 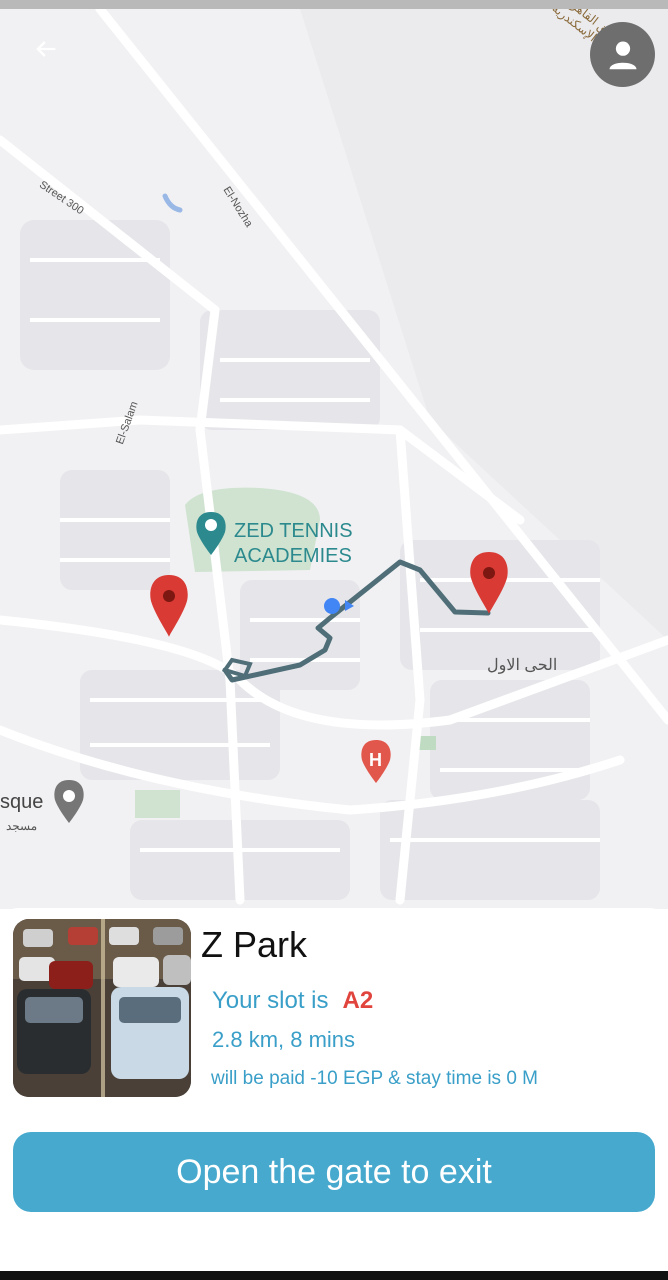 I want to click on slot-info: Your slot is A2, so click(x=292, y=1001).